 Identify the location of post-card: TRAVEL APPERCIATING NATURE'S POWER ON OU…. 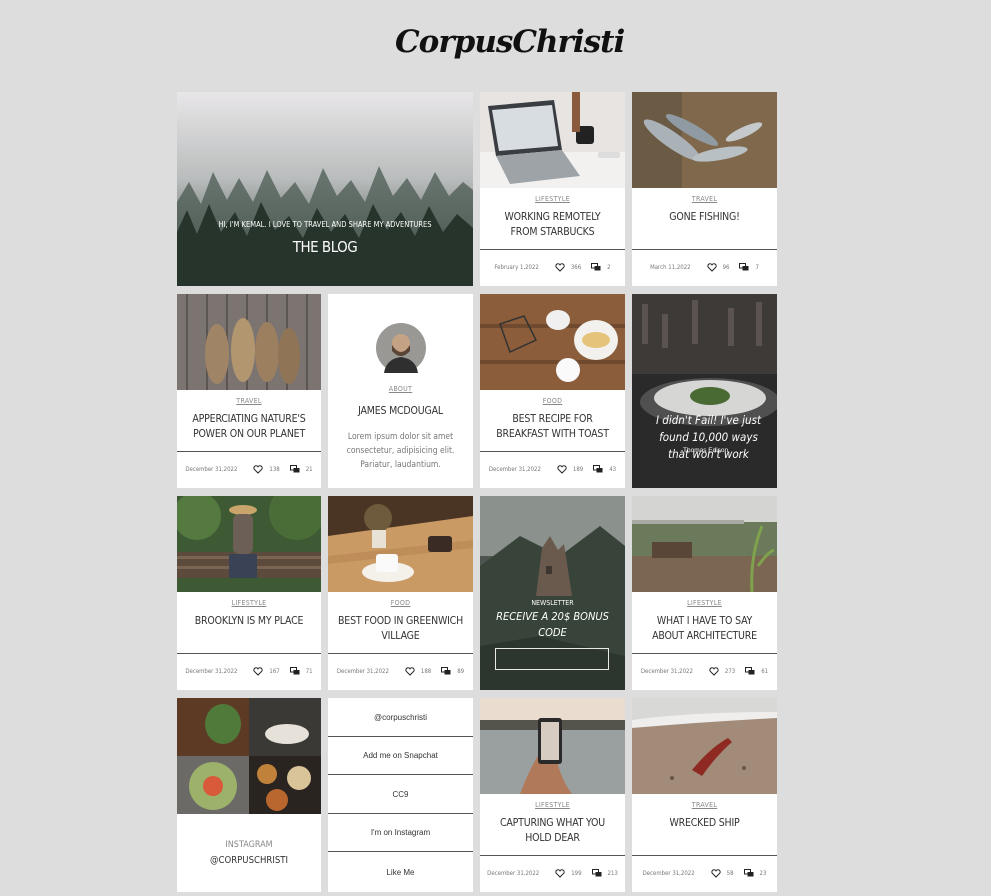
(249, 391).